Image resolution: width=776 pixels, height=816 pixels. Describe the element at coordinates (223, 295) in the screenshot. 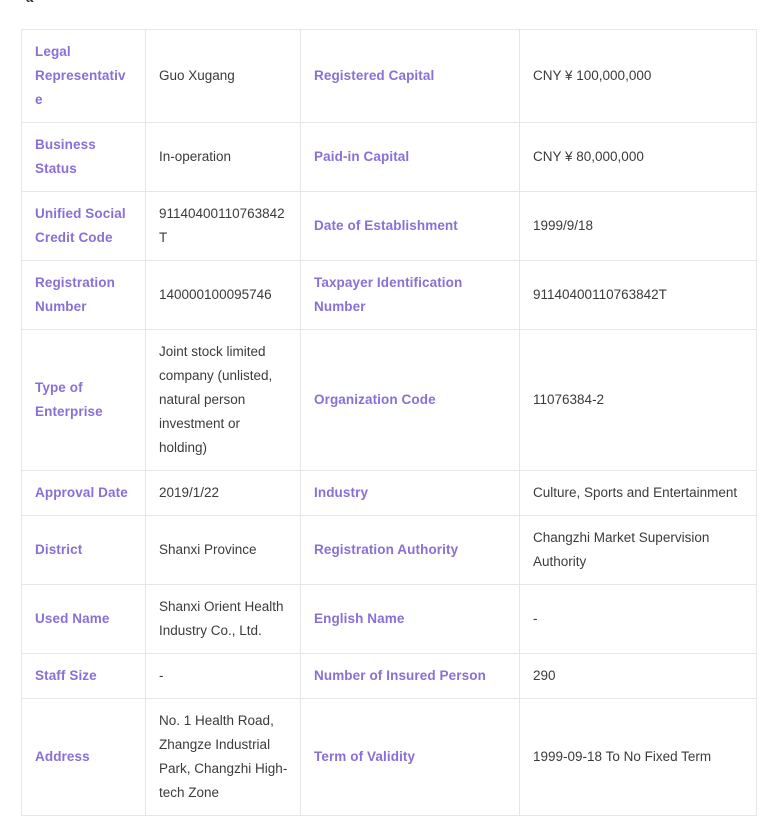

I see `field-value: 140000100095746` at that location.